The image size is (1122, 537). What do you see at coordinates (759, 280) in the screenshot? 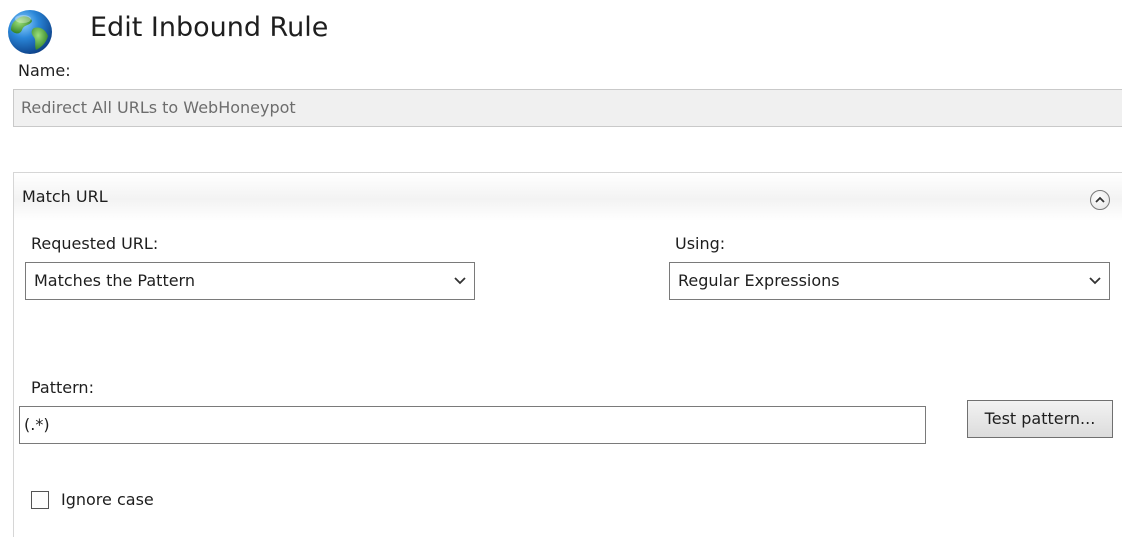
I see `using-value: Regular Expressions` at bounding box center [759, 280].